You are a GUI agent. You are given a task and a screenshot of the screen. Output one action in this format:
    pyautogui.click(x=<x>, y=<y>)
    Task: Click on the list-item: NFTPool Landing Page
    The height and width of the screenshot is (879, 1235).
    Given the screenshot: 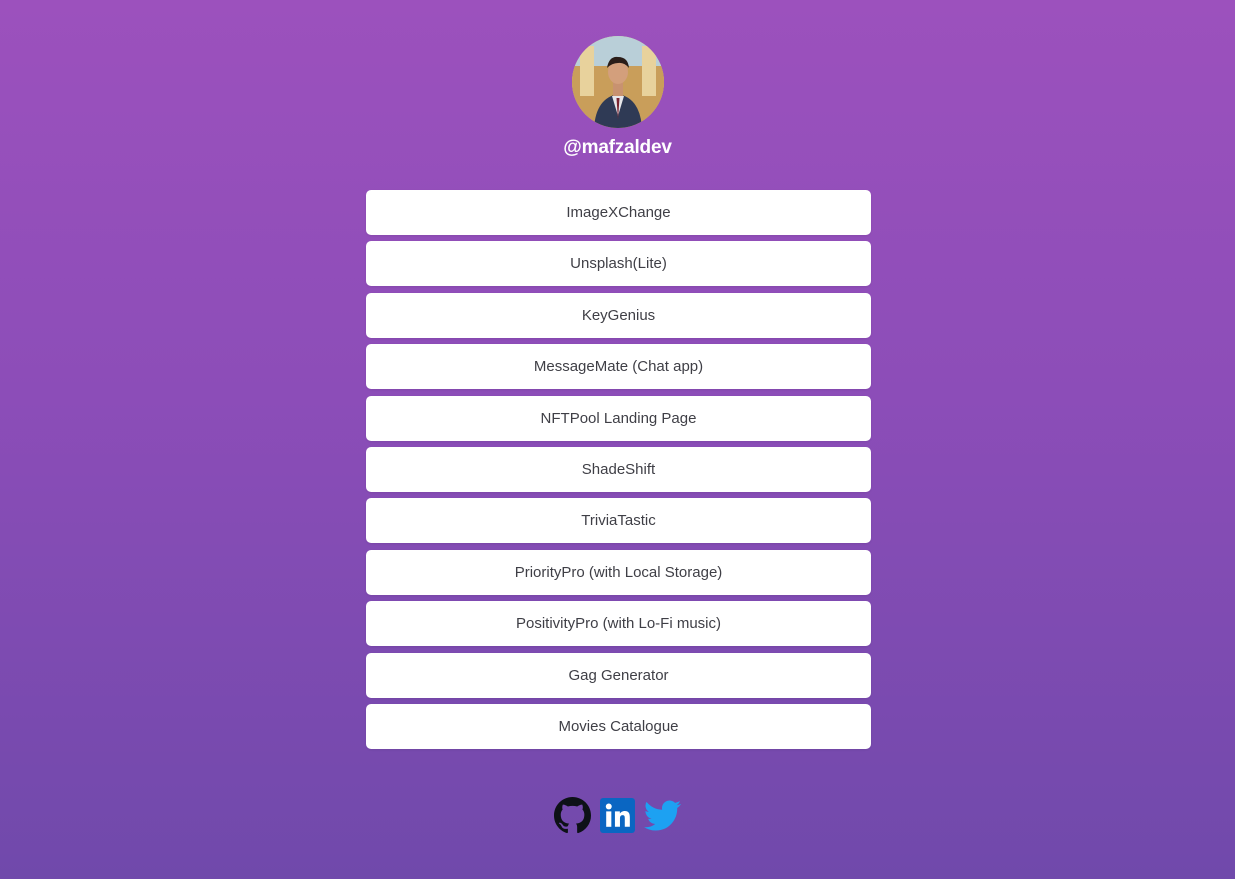 What is the action you would take?
    pyautogui.click(x=618, y=418)
    